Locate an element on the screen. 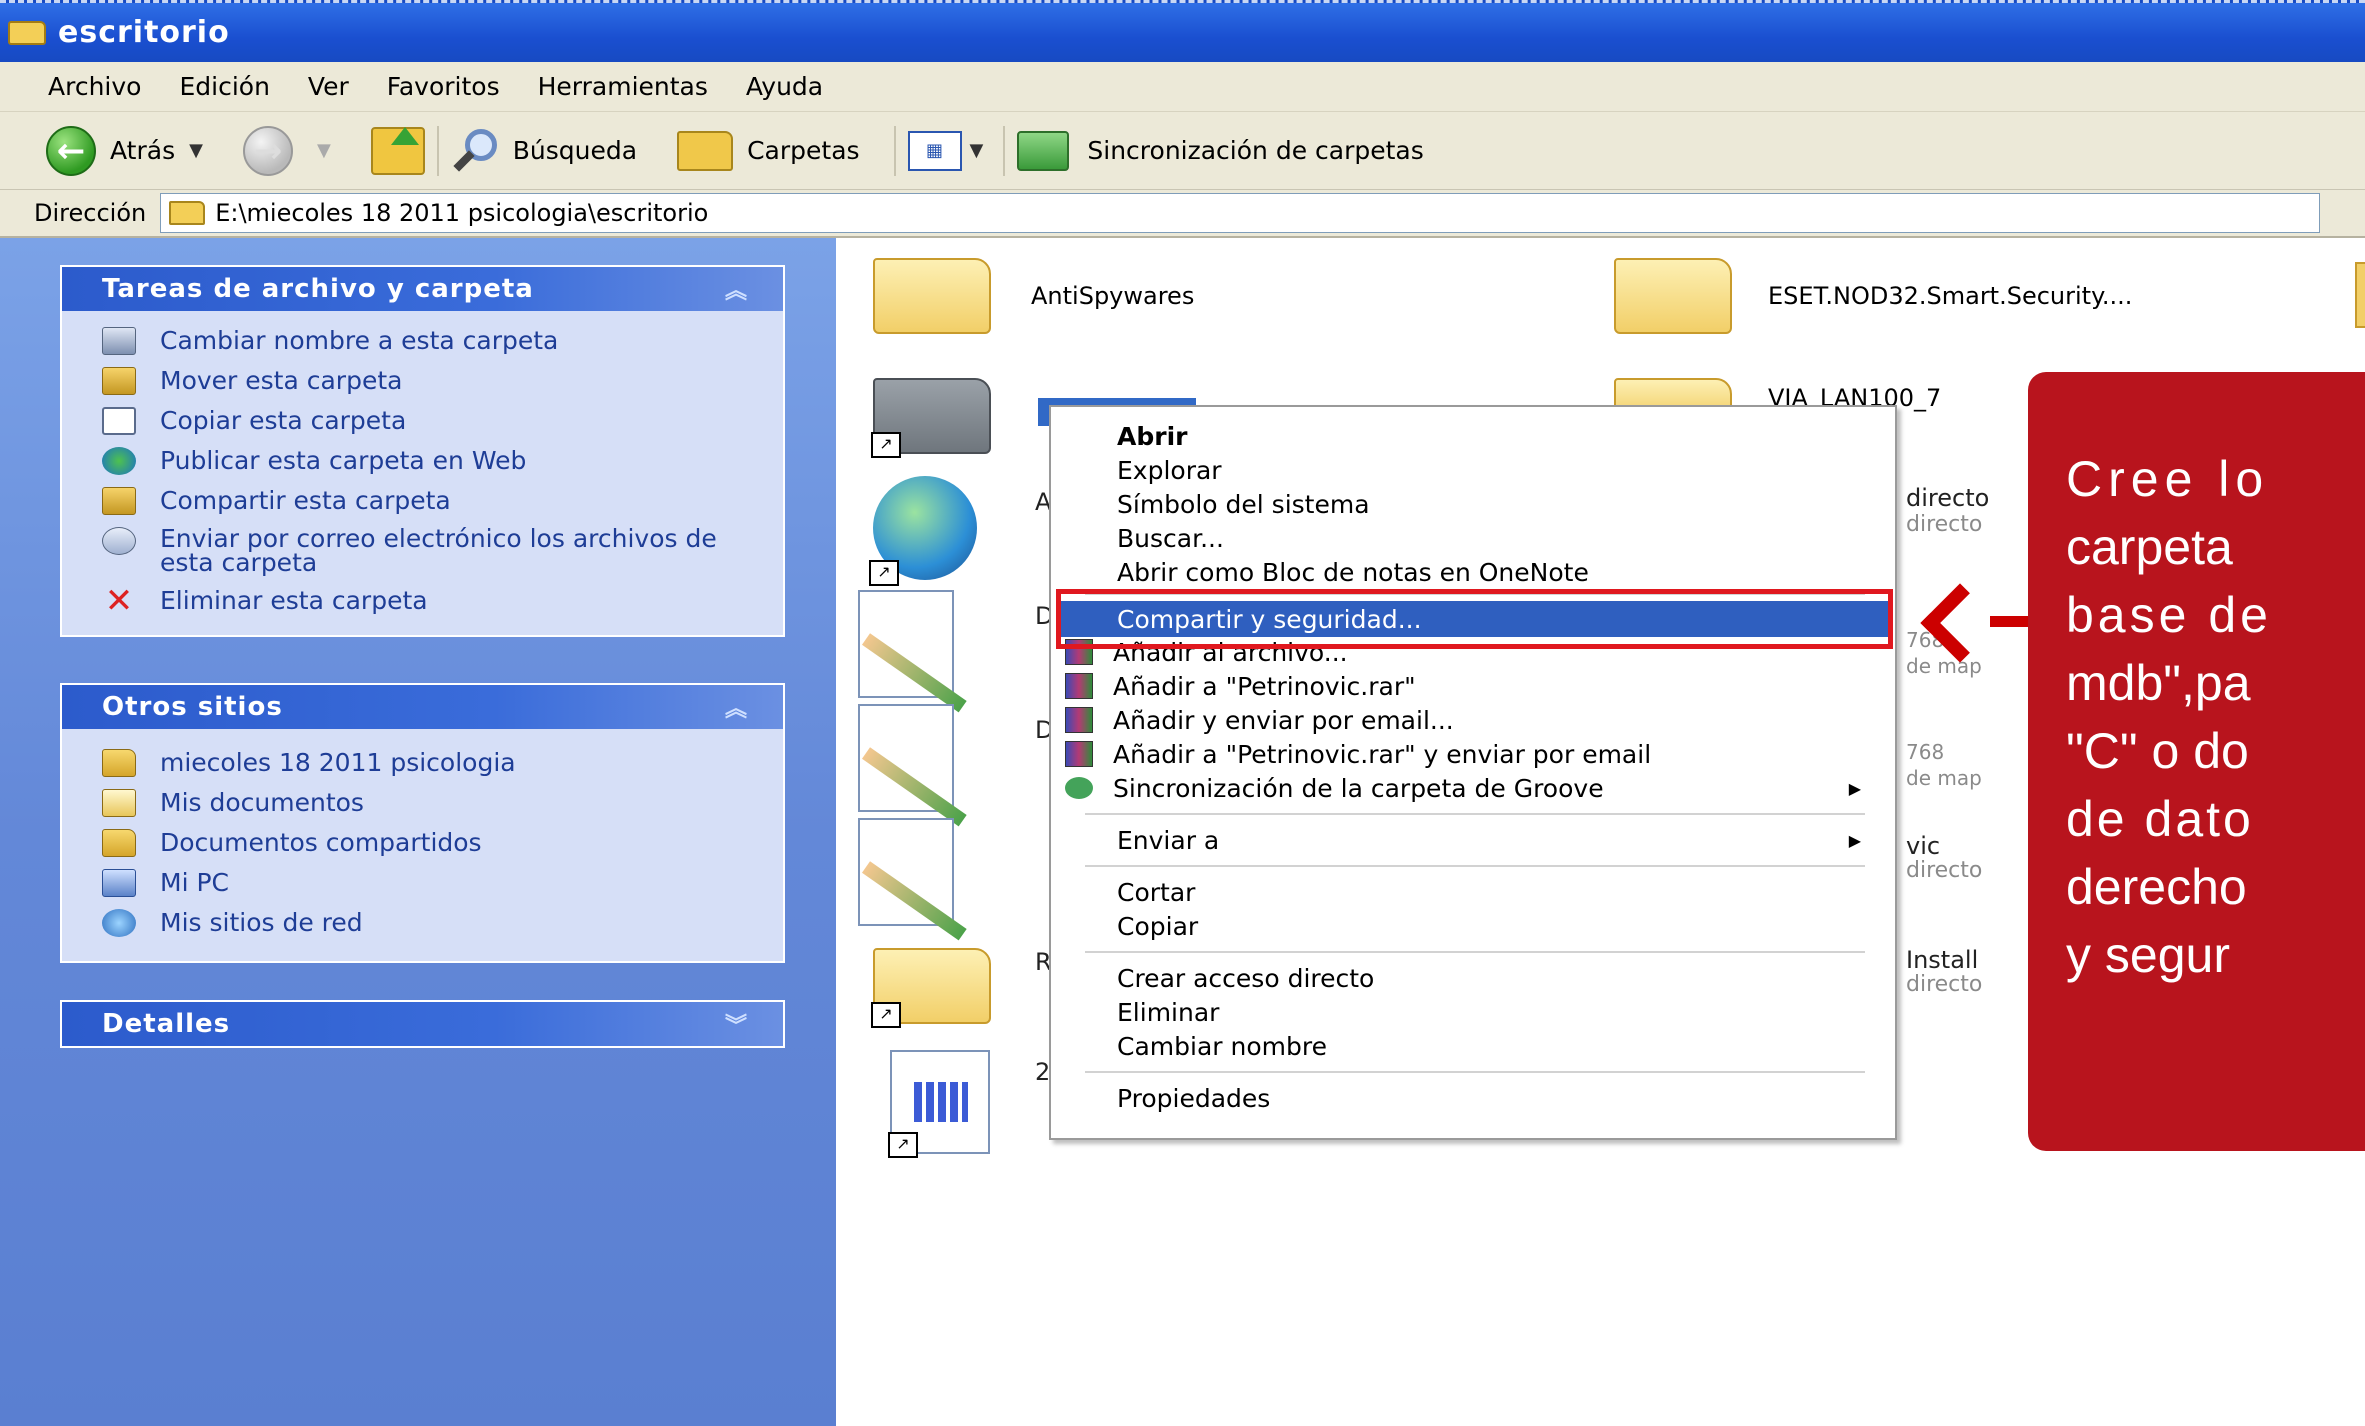 The height and width of the screenshot is (1426, 2365). tasks-panel-header: Tareas de archivo y carpeta ︽ is located at coordinates (422, 289).